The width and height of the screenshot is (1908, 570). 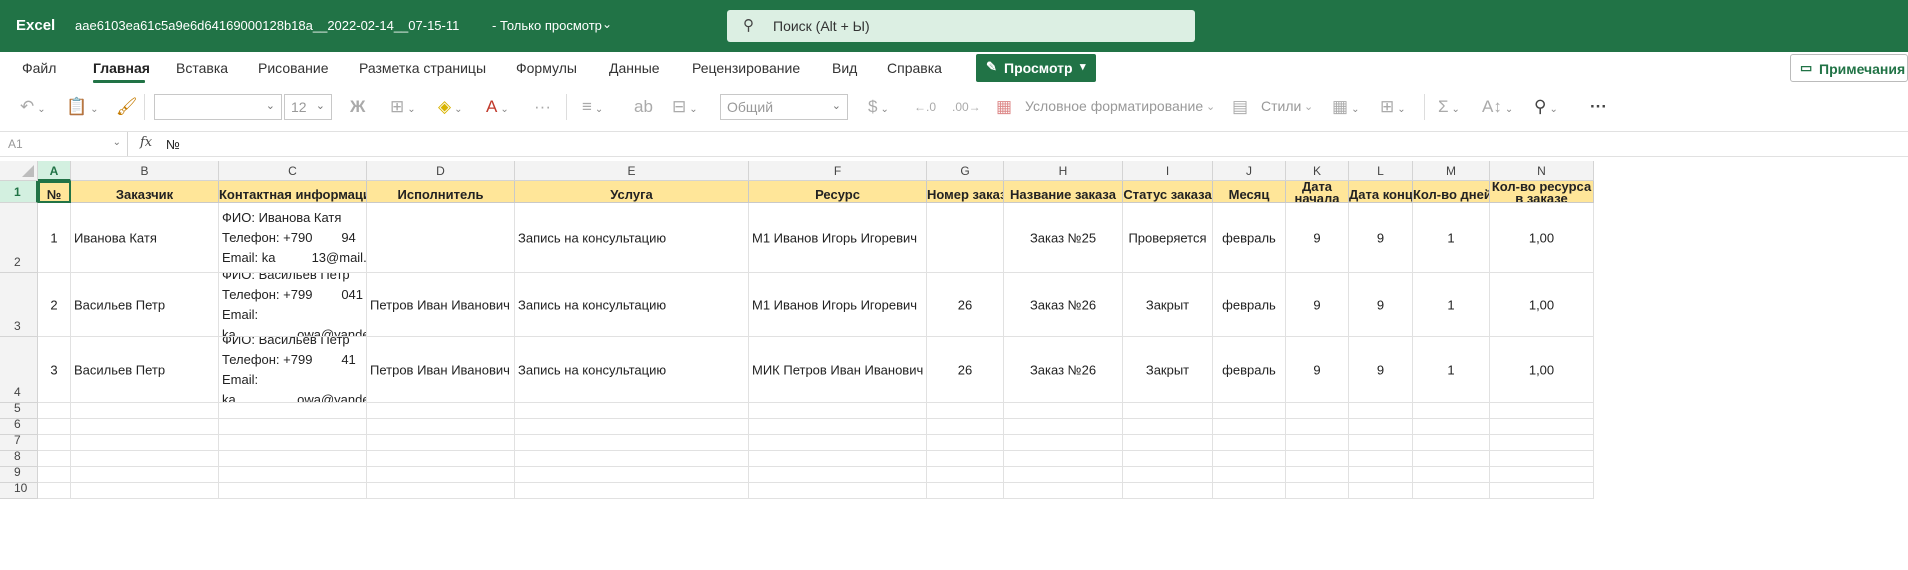 What do you see at coordinates (54, 171) in the screenshot?
I see `column-header-a: A` at bounding box center [54, 171].